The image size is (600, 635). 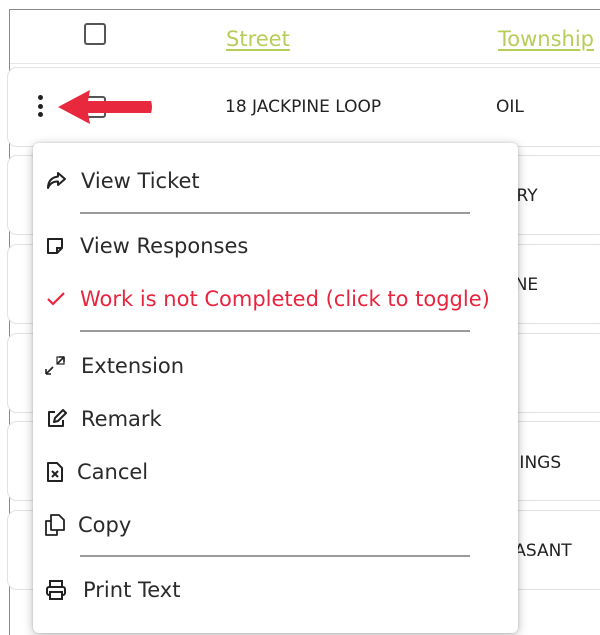 I want to click on table-header: Street Township, so click(x=305, y=37).